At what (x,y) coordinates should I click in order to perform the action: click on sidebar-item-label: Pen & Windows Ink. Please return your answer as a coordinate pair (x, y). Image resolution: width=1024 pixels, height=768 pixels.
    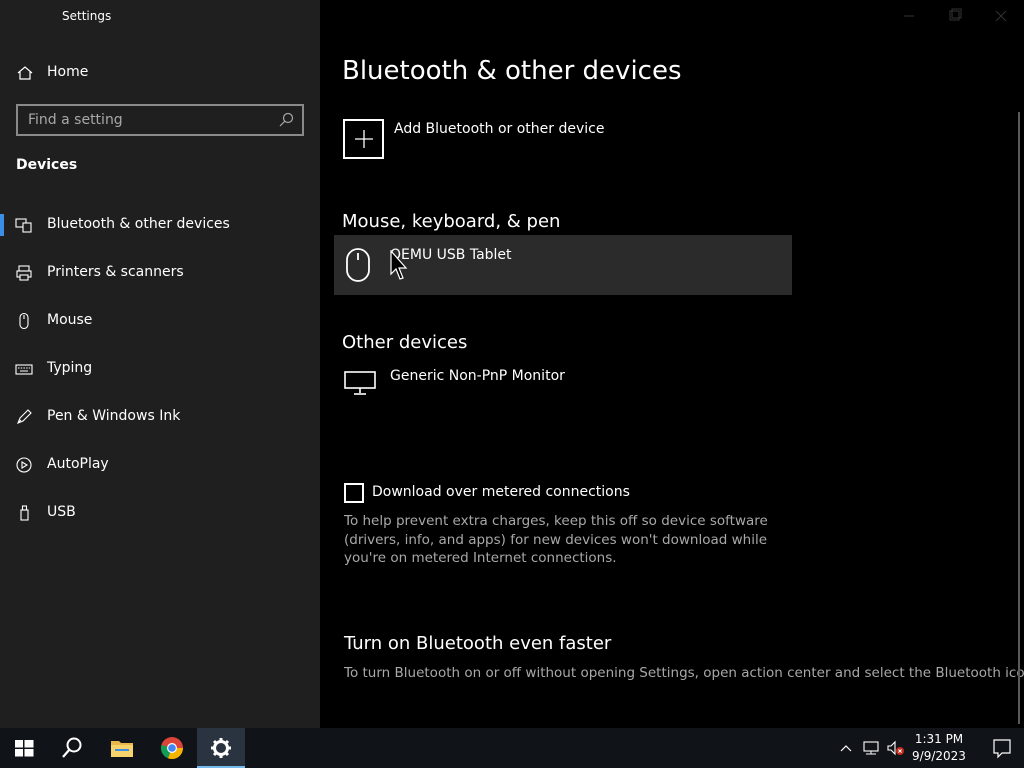
    Looking at the image, I should click on (114, 416).